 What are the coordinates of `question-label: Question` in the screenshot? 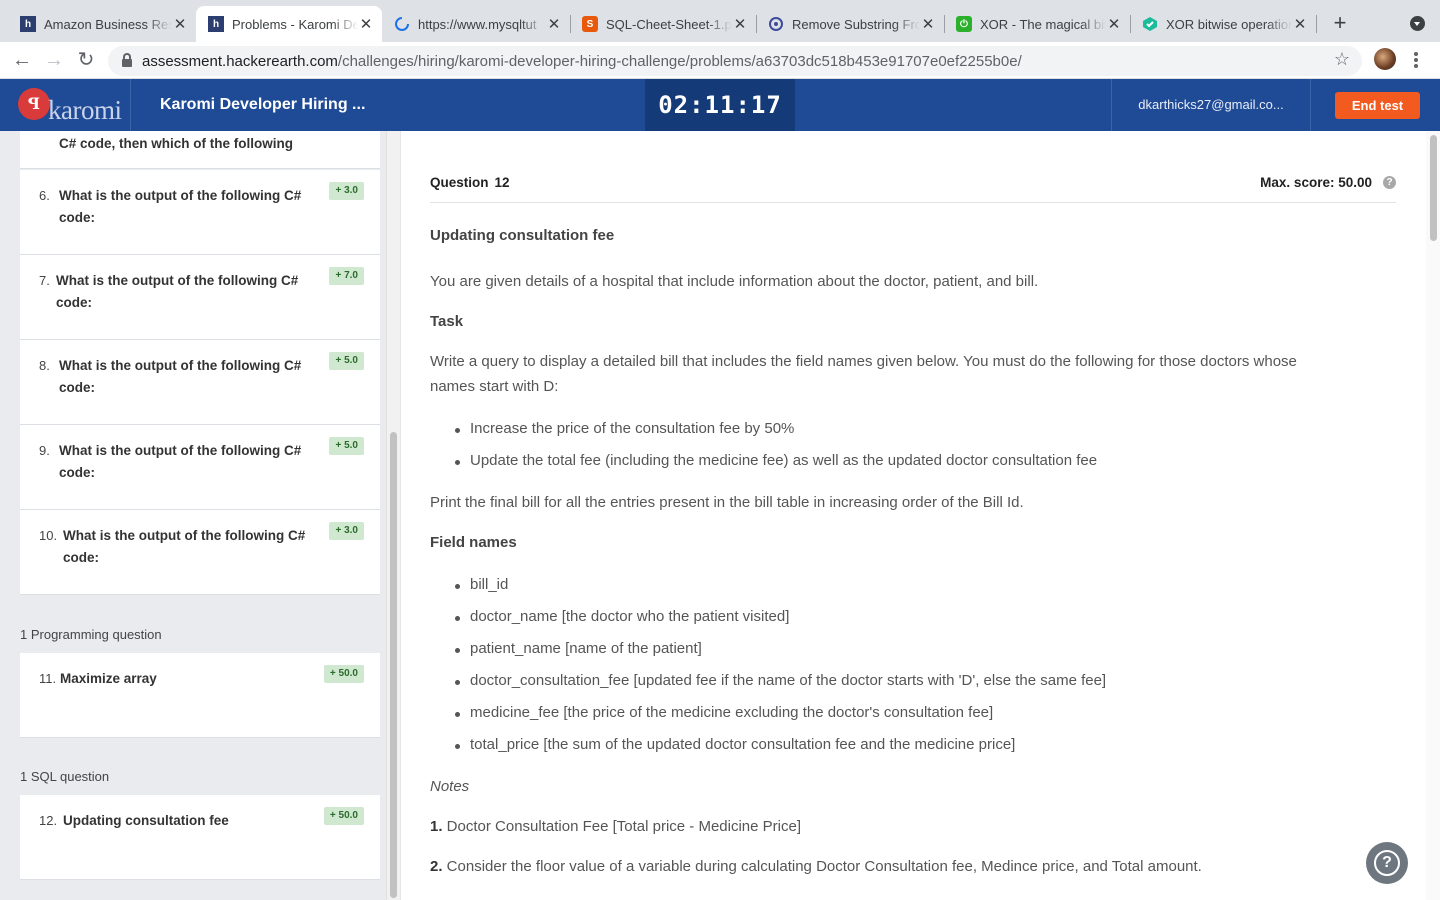 It's located at (459, 182).